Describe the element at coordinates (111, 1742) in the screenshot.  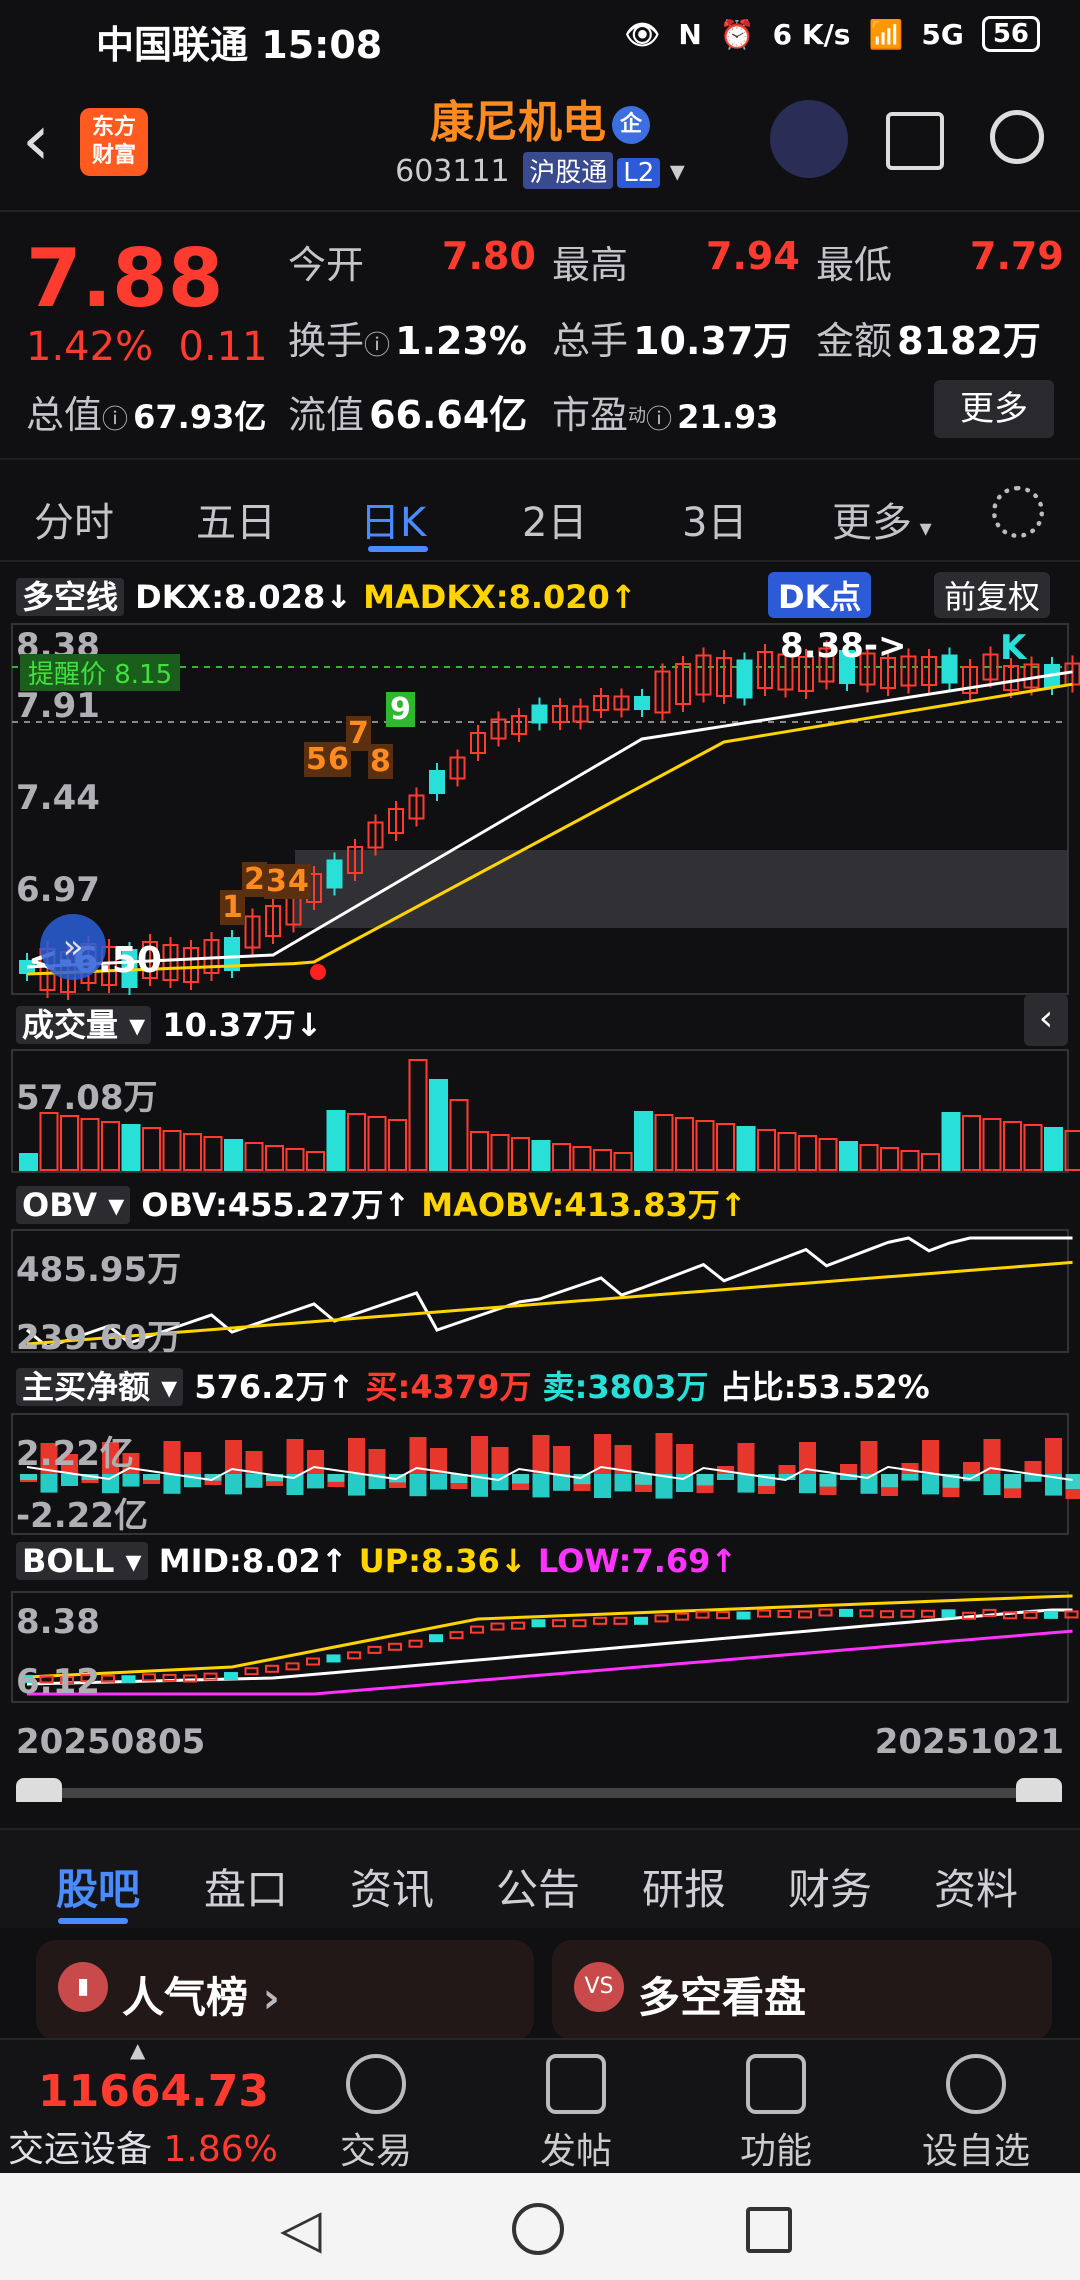
I see `date-start: 20250805` at that location.